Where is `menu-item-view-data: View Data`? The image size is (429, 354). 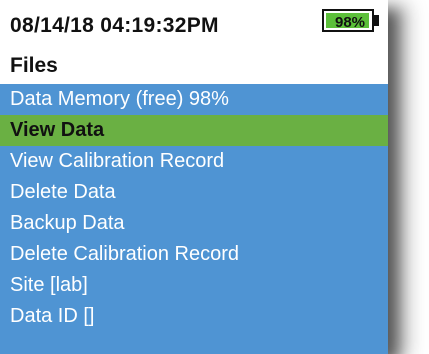 menu-item-view-data: View Data is located at coordinates (194, 130).